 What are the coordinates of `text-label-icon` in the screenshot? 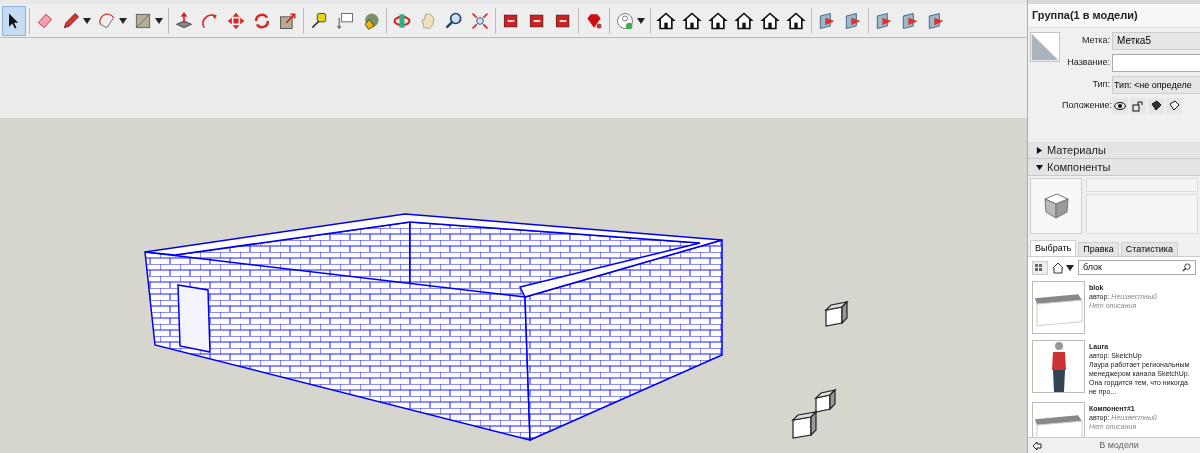 It's located at (345, 20).